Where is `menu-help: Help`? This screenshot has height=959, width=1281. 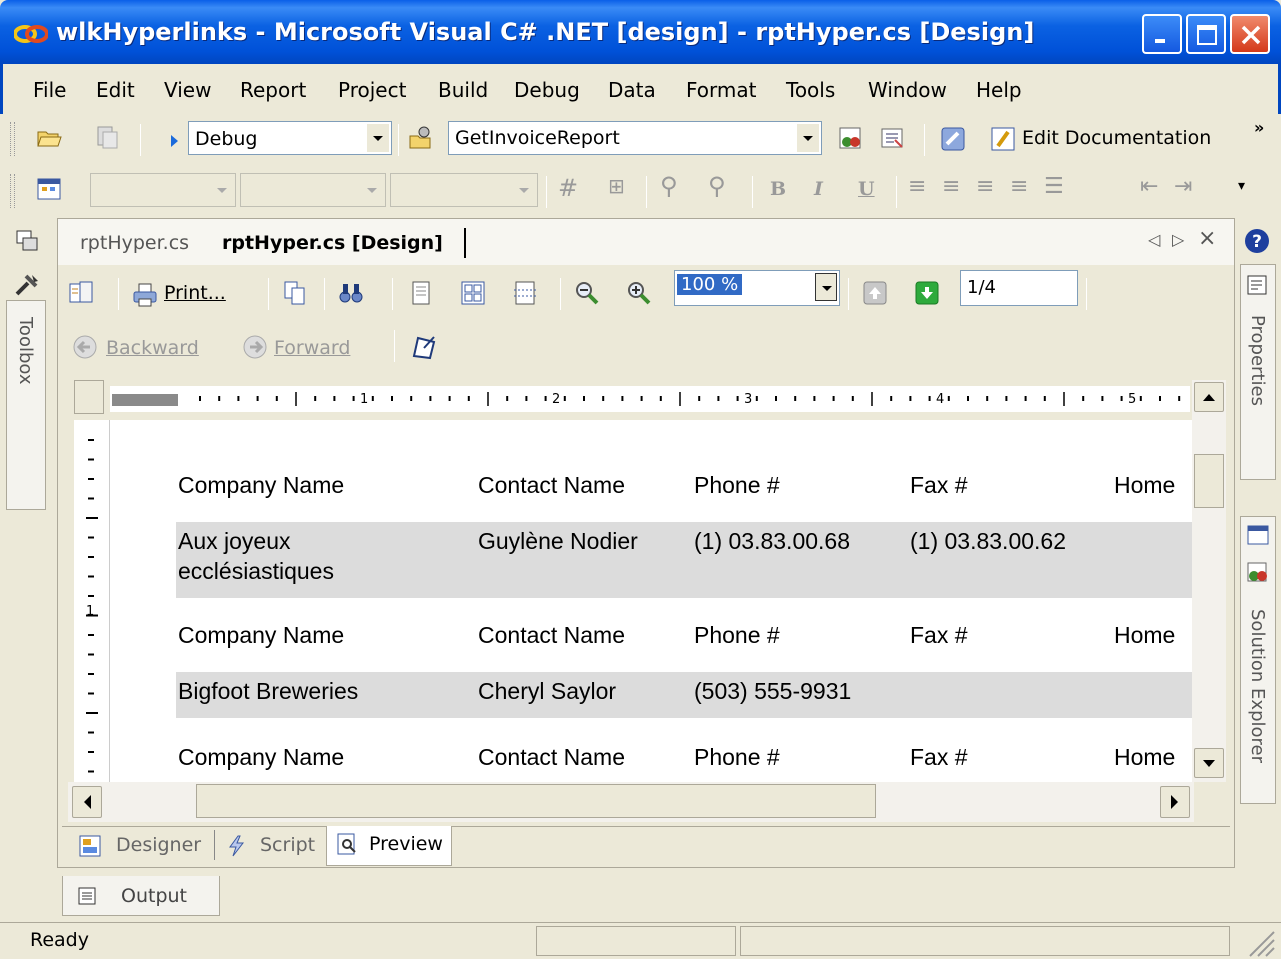
menu-help: Help is located at coordinates (999, 90).